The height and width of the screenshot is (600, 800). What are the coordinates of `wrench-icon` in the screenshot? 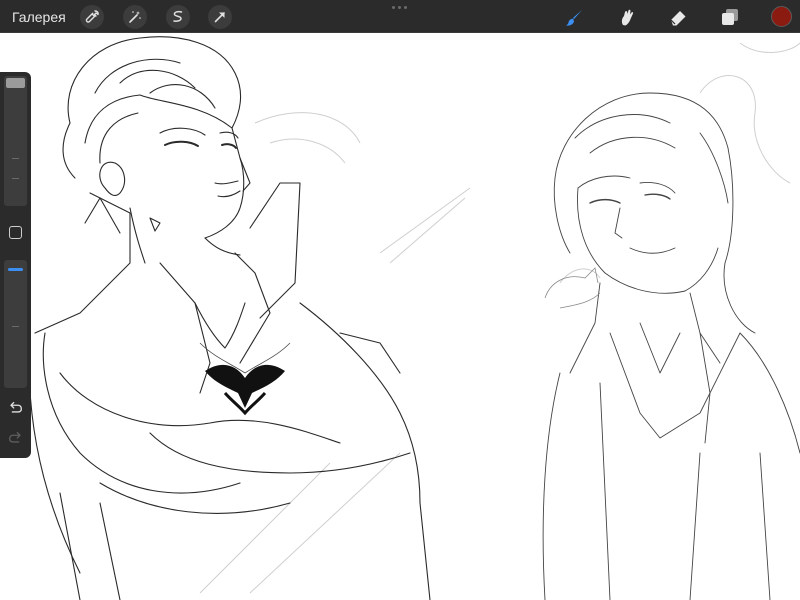 It's located at (92, 16).